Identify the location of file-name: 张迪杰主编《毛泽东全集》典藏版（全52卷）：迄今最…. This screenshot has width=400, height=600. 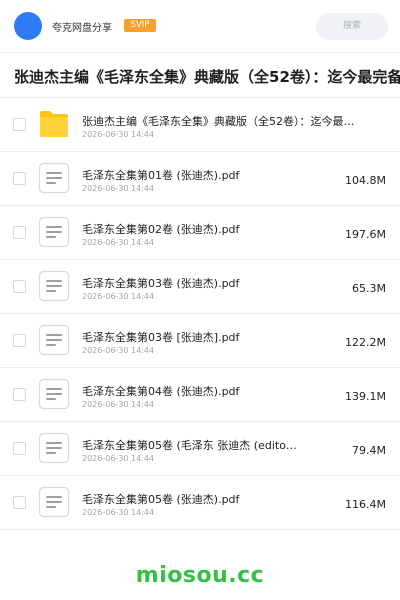
(218, 121).